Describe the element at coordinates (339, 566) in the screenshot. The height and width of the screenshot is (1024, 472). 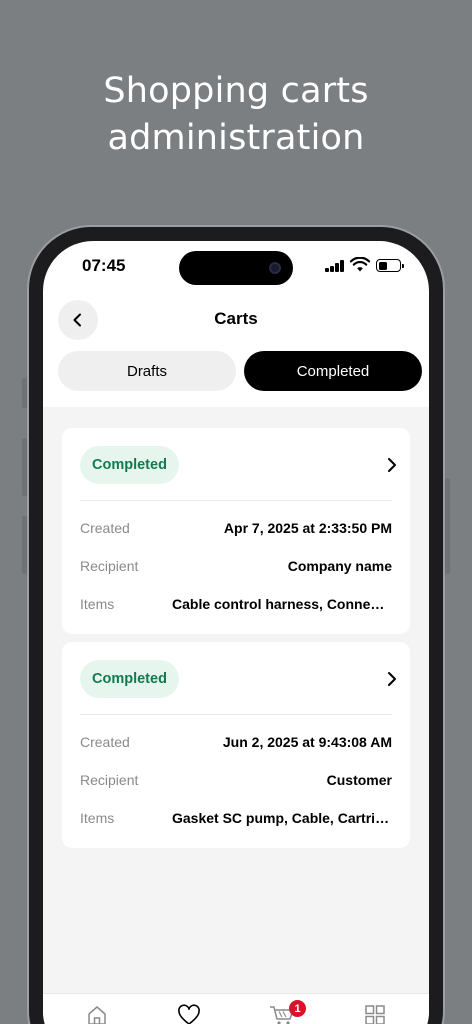
I see `recipient-value: Company name` at that location.